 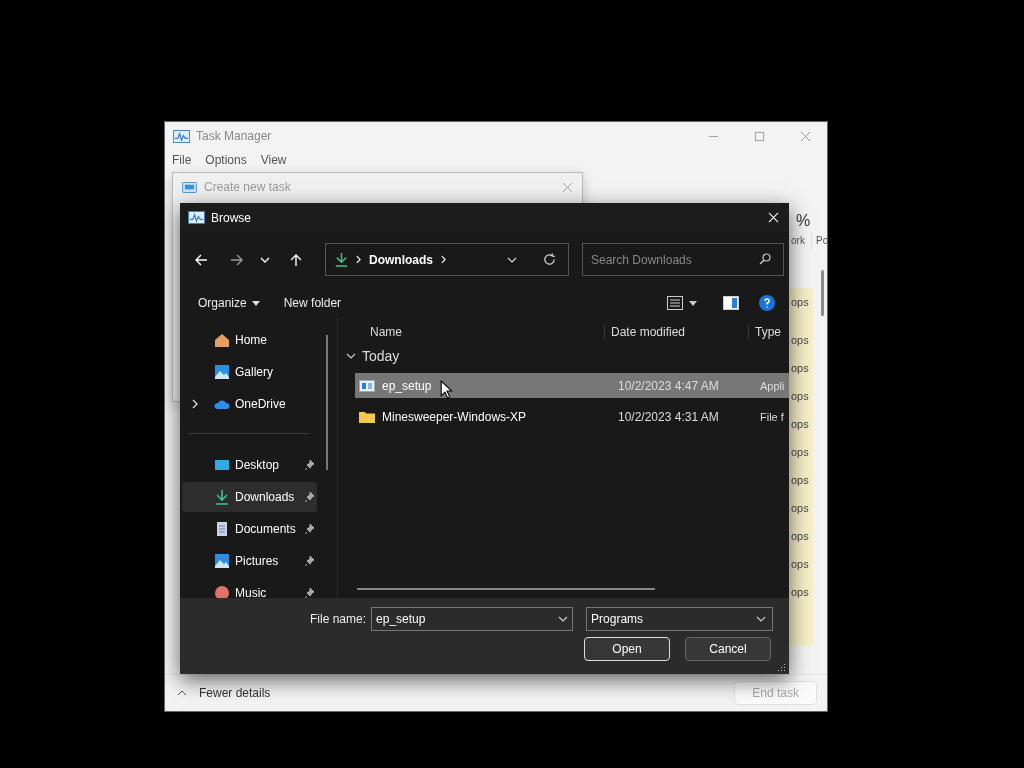 What do you see at coordinates (237, 259) in the screenshot?
I see `forward-icon` at bounding box center [237, 259].